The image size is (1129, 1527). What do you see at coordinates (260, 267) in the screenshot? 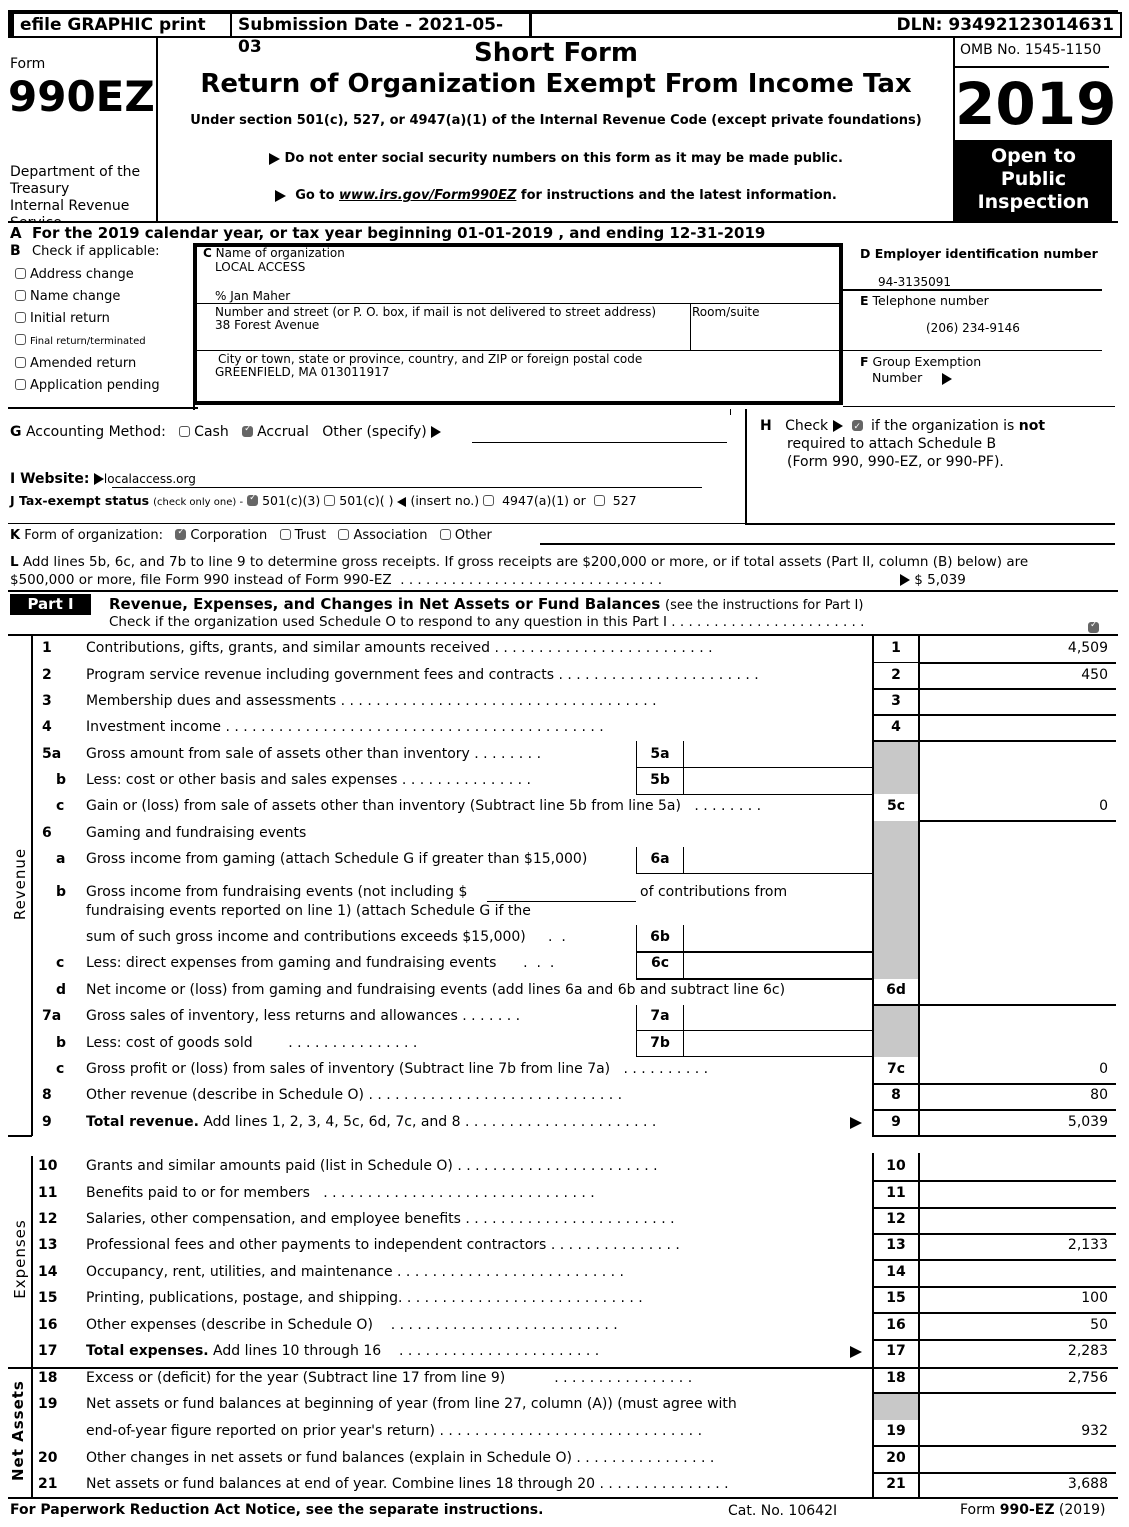
I see `org-name: LOCAL ACCESS` at bounding box center [260, 267].